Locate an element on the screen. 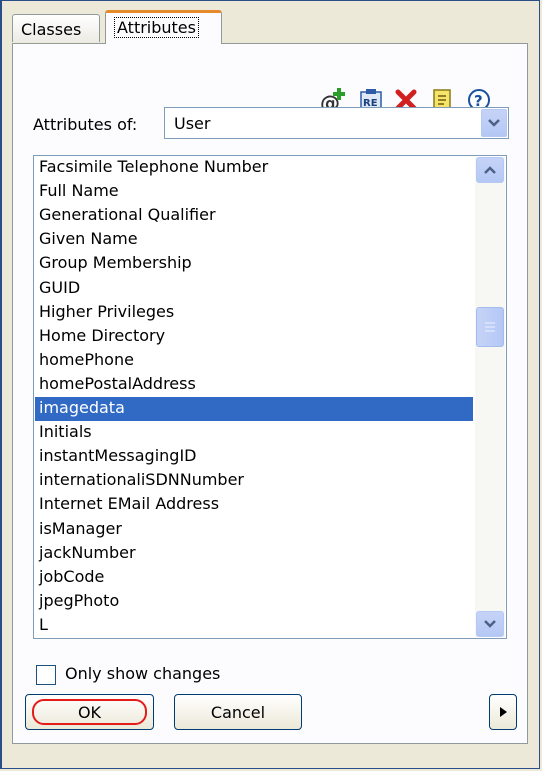 The width and height of the screenshot is (542, 771). list-item: imagedata is located at coordinates (254, 409).